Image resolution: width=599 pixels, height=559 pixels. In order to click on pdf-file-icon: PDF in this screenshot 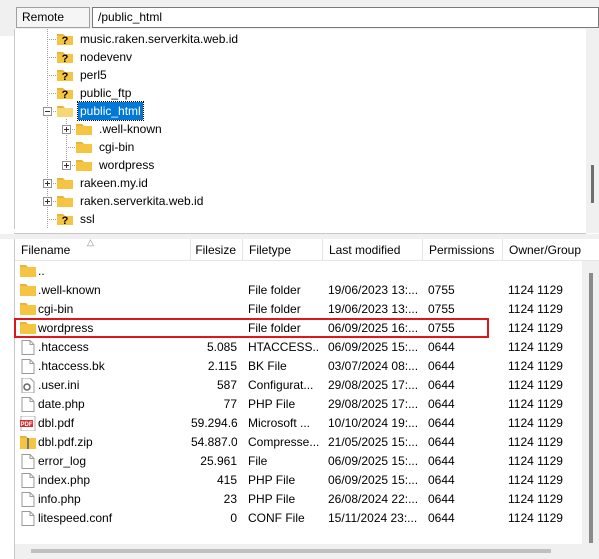, I will do `click(28, 423)`.